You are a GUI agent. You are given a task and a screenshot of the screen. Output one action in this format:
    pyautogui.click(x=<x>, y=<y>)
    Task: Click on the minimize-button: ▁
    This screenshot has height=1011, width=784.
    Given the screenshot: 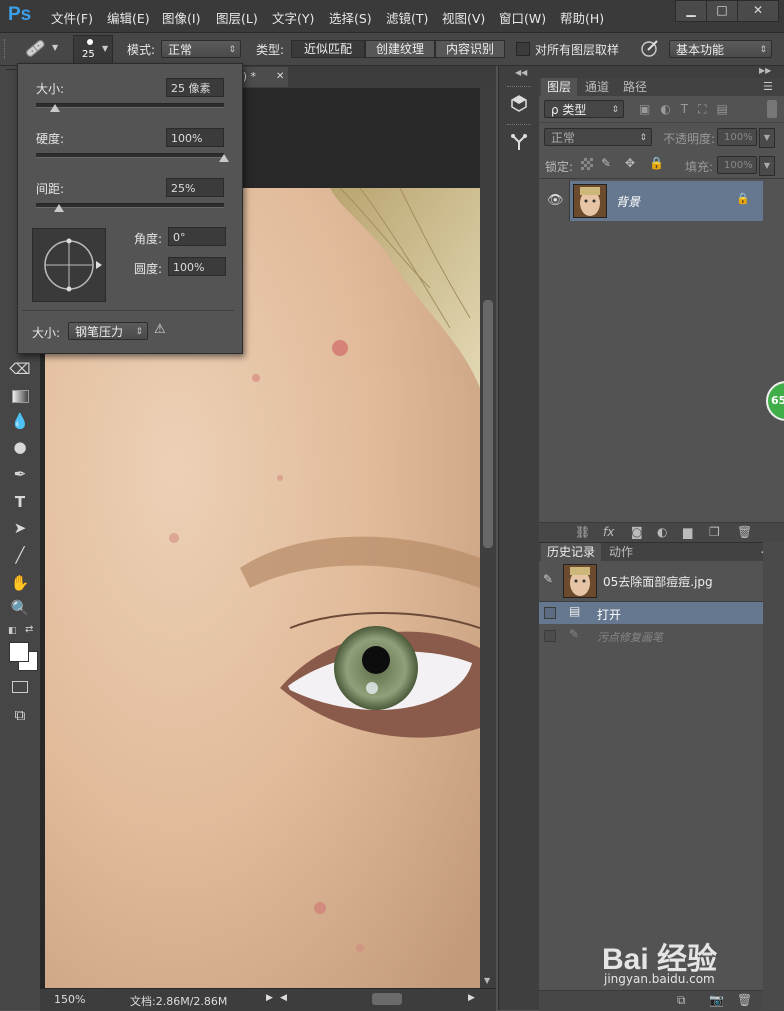 What is the action you would take?
    pyautogui.click(x=691, y=11)
    